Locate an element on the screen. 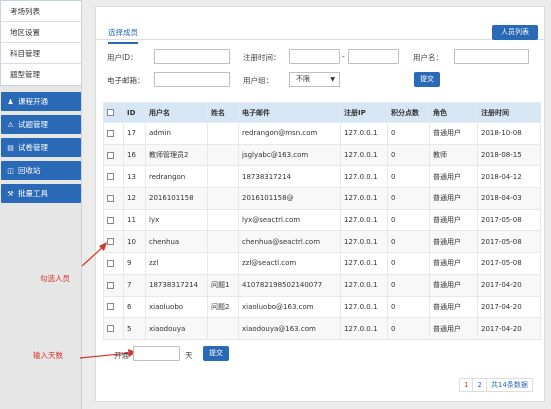  annotation-arrow-icon is located at coordinates (94, 254).